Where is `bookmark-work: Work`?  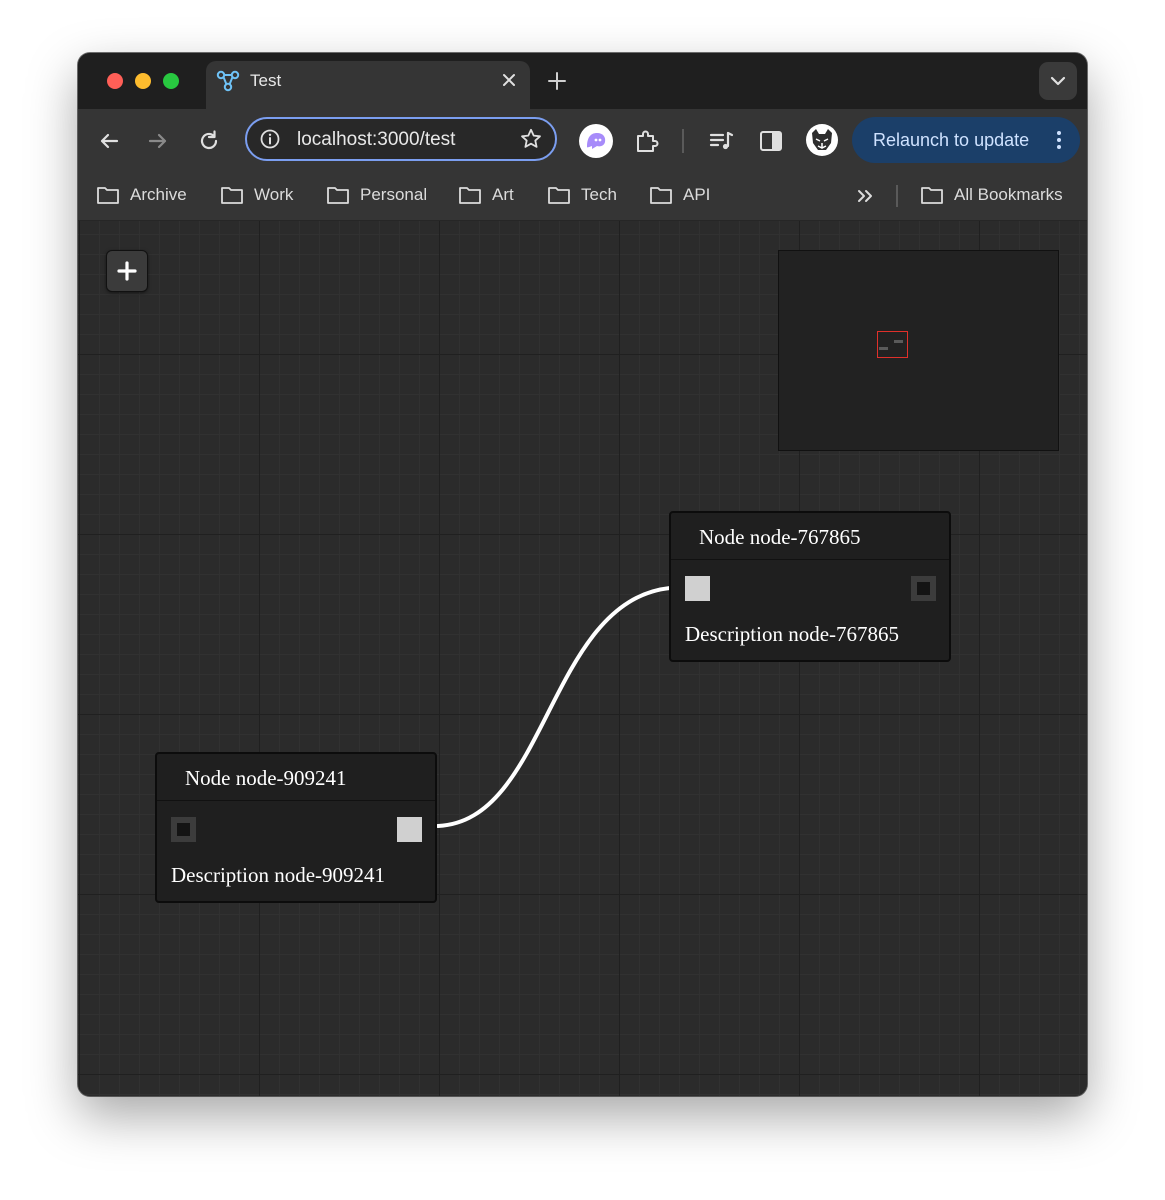 bookmark-work: Work is located at coordinates (256, 195).